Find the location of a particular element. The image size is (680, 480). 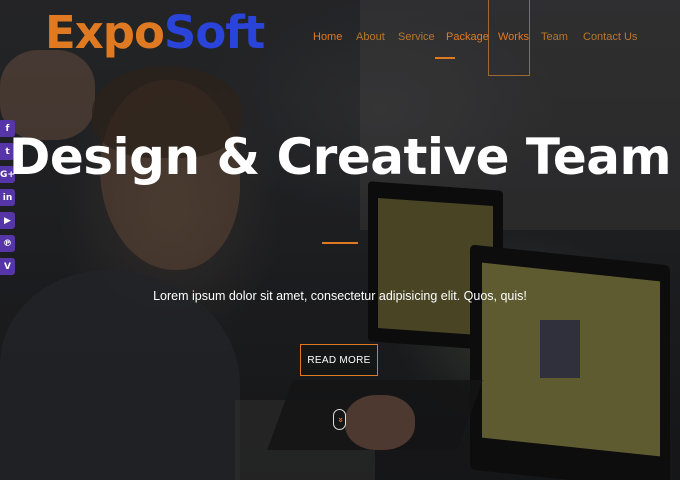

nav-item-works: Works is located at coordinates (513, 37).